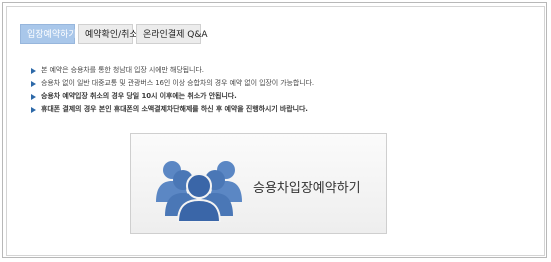  I want to click on notice-item: 본 예약은 승용차를 통한 청남대 입장 시에만 해당됩니다., so click(172, 70).